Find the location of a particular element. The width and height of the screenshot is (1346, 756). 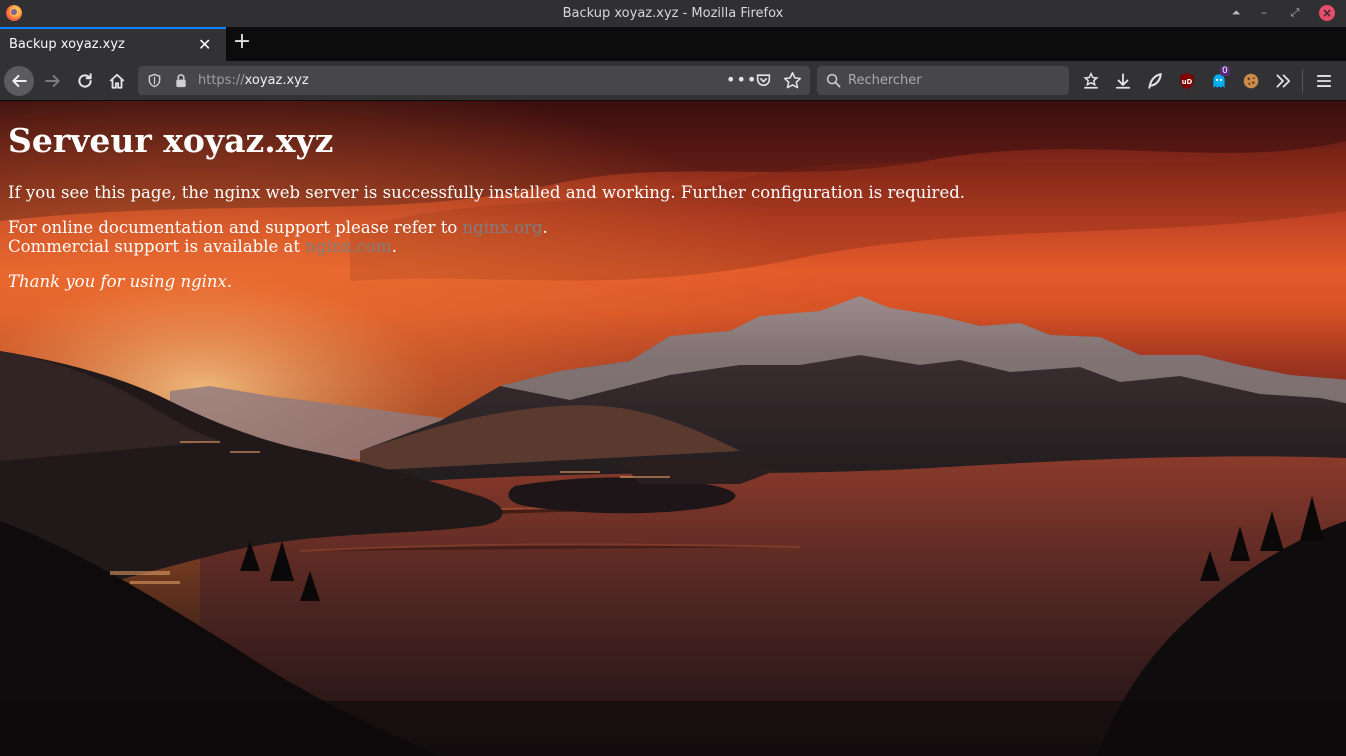

pocket-icon is located at coordinates (763, 80).